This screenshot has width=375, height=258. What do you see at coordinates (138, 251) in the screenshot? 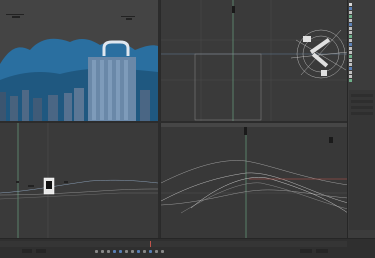
I see `key-icon` at bounding box center [138, 251].